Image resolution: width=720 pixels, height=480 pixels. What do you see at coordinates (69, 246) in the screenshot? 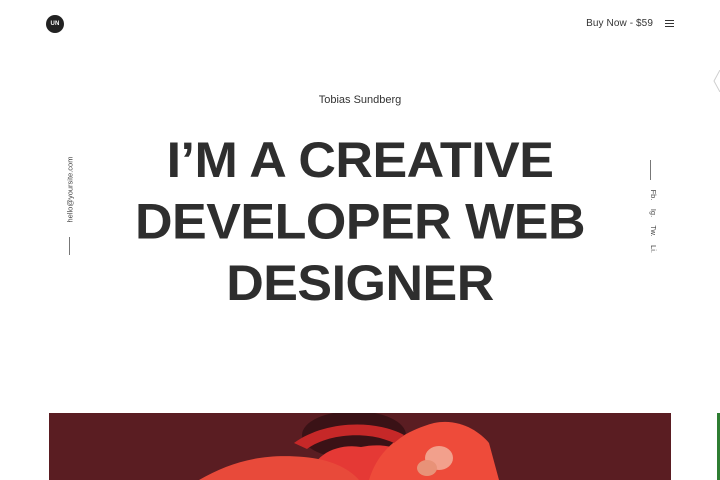
I see `email-divider` at bounding box center [69, 246].